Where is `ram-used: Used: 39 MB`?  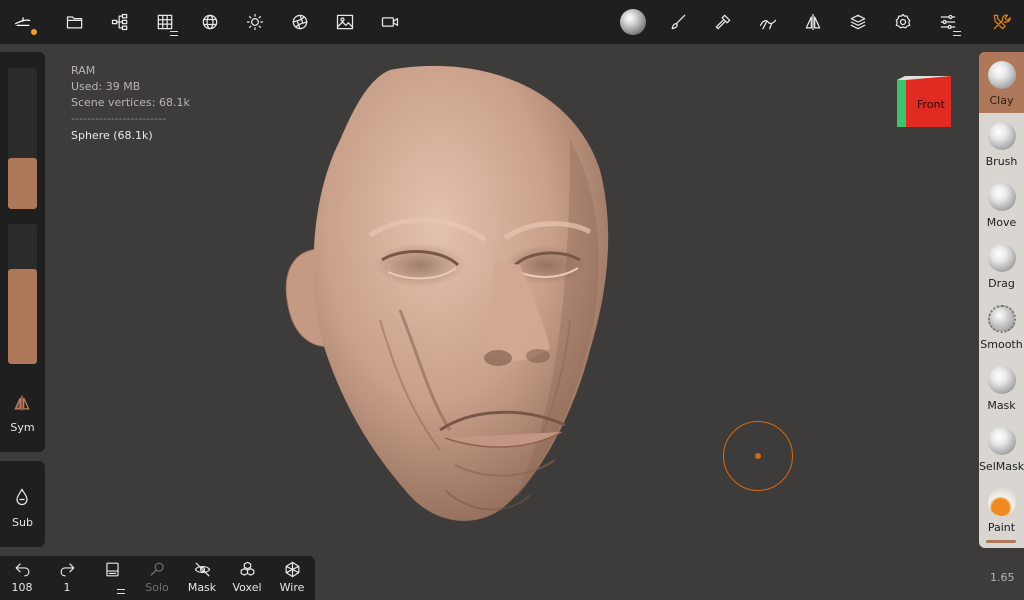 ram-used: Used: 39 MB is located at coordinates (106, 86).